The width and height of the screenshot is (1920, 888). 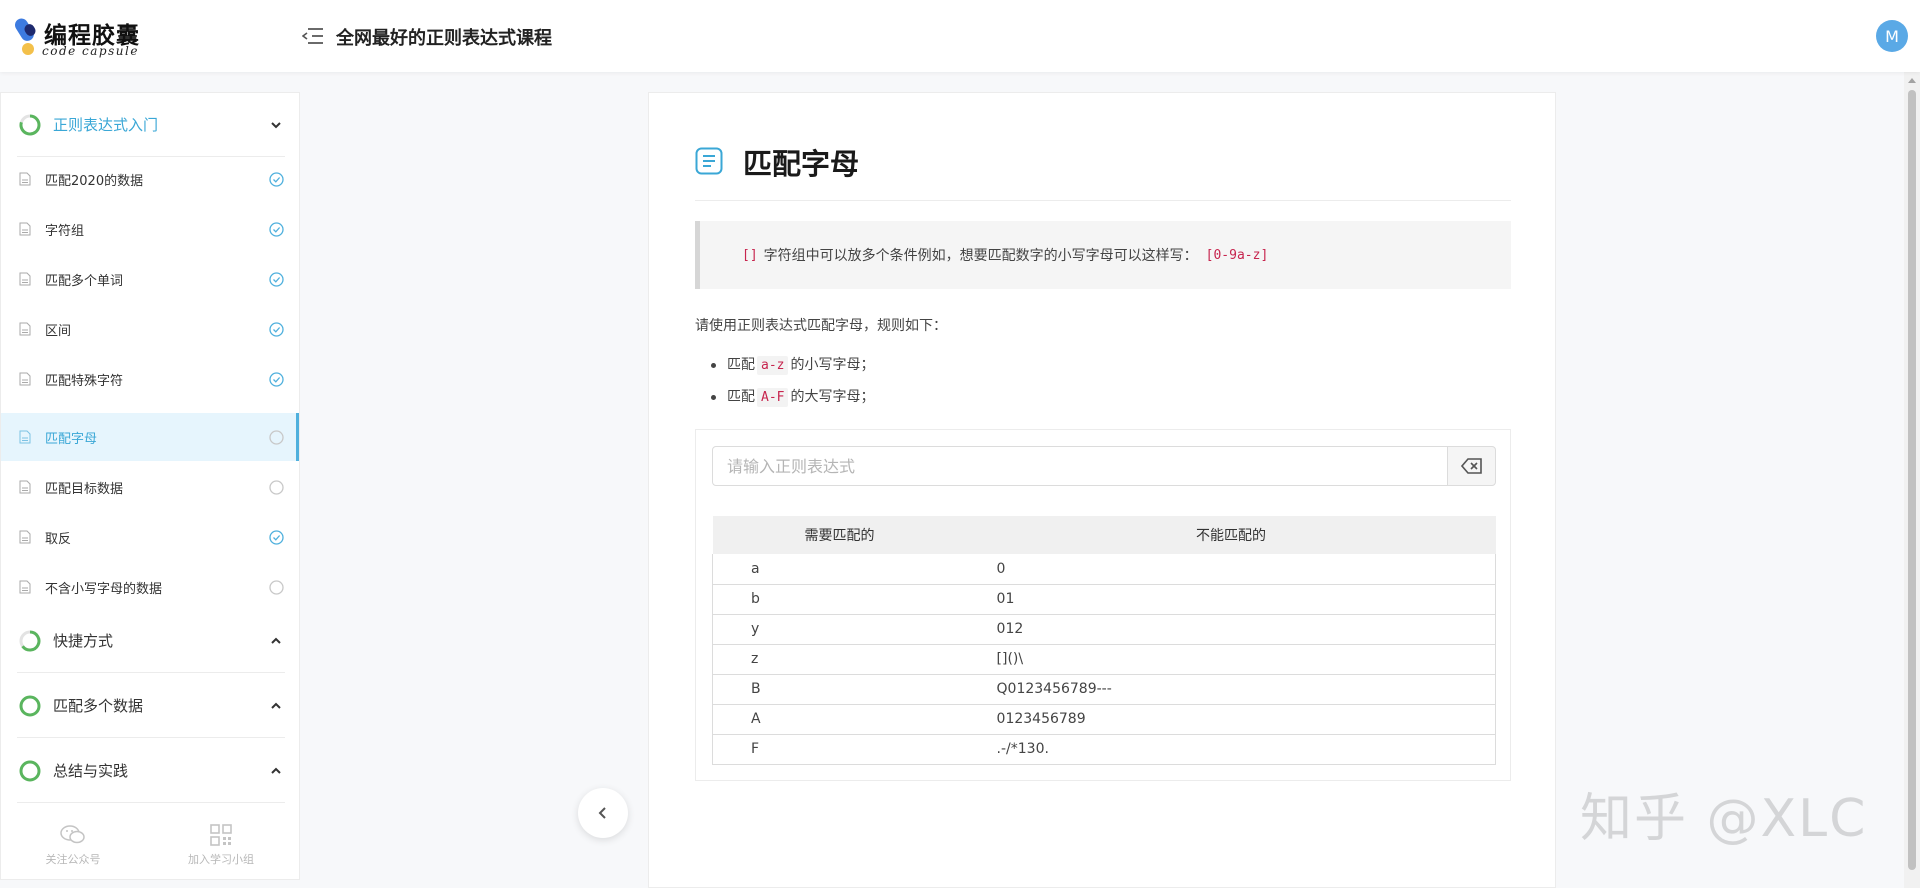 I want to click on nomatch-cell: 0, so click(x=1231, y=569).